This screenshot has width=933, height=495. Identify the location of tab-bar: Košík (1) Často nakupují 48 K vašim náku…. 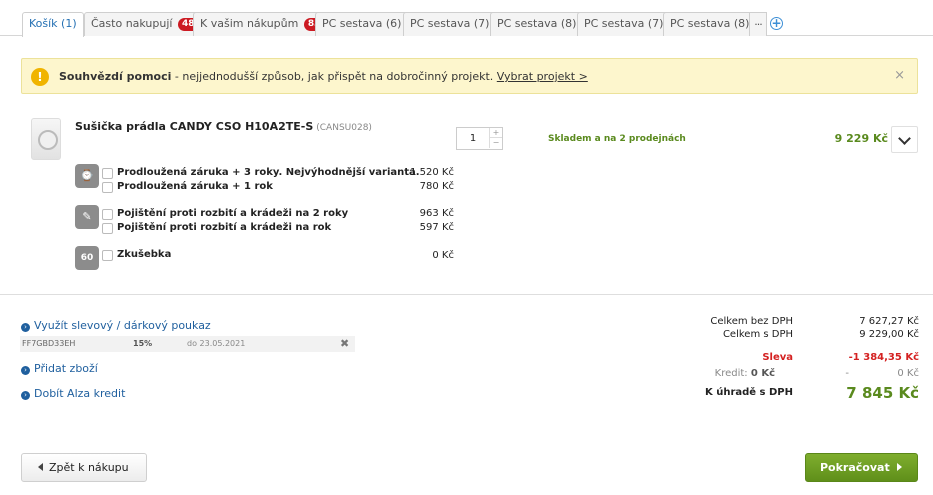
(466, 18).